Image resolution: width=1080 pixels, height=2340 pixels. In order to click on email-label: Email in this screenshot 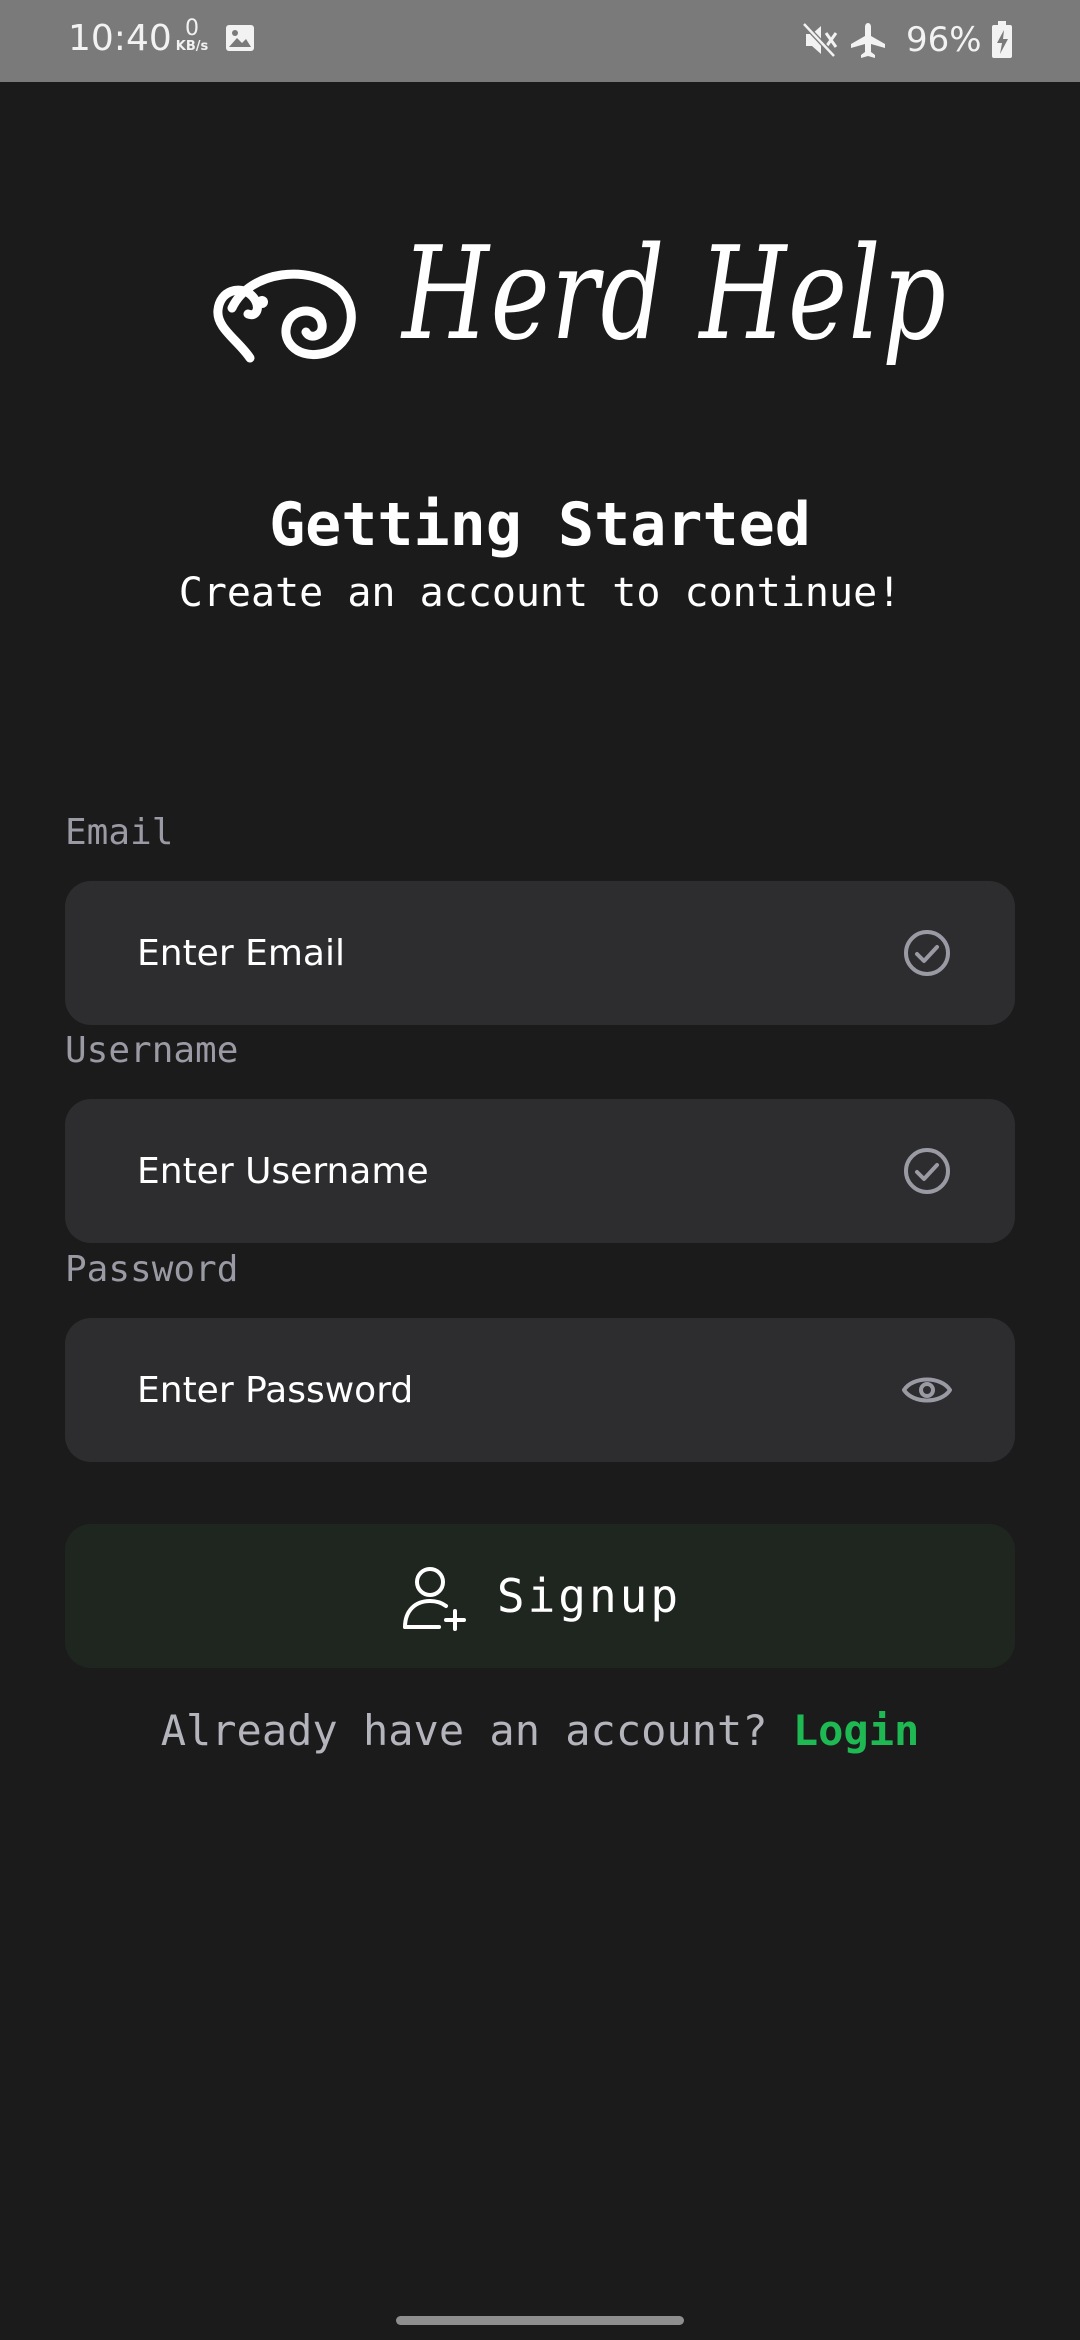, I will do `click(119, 832)`.